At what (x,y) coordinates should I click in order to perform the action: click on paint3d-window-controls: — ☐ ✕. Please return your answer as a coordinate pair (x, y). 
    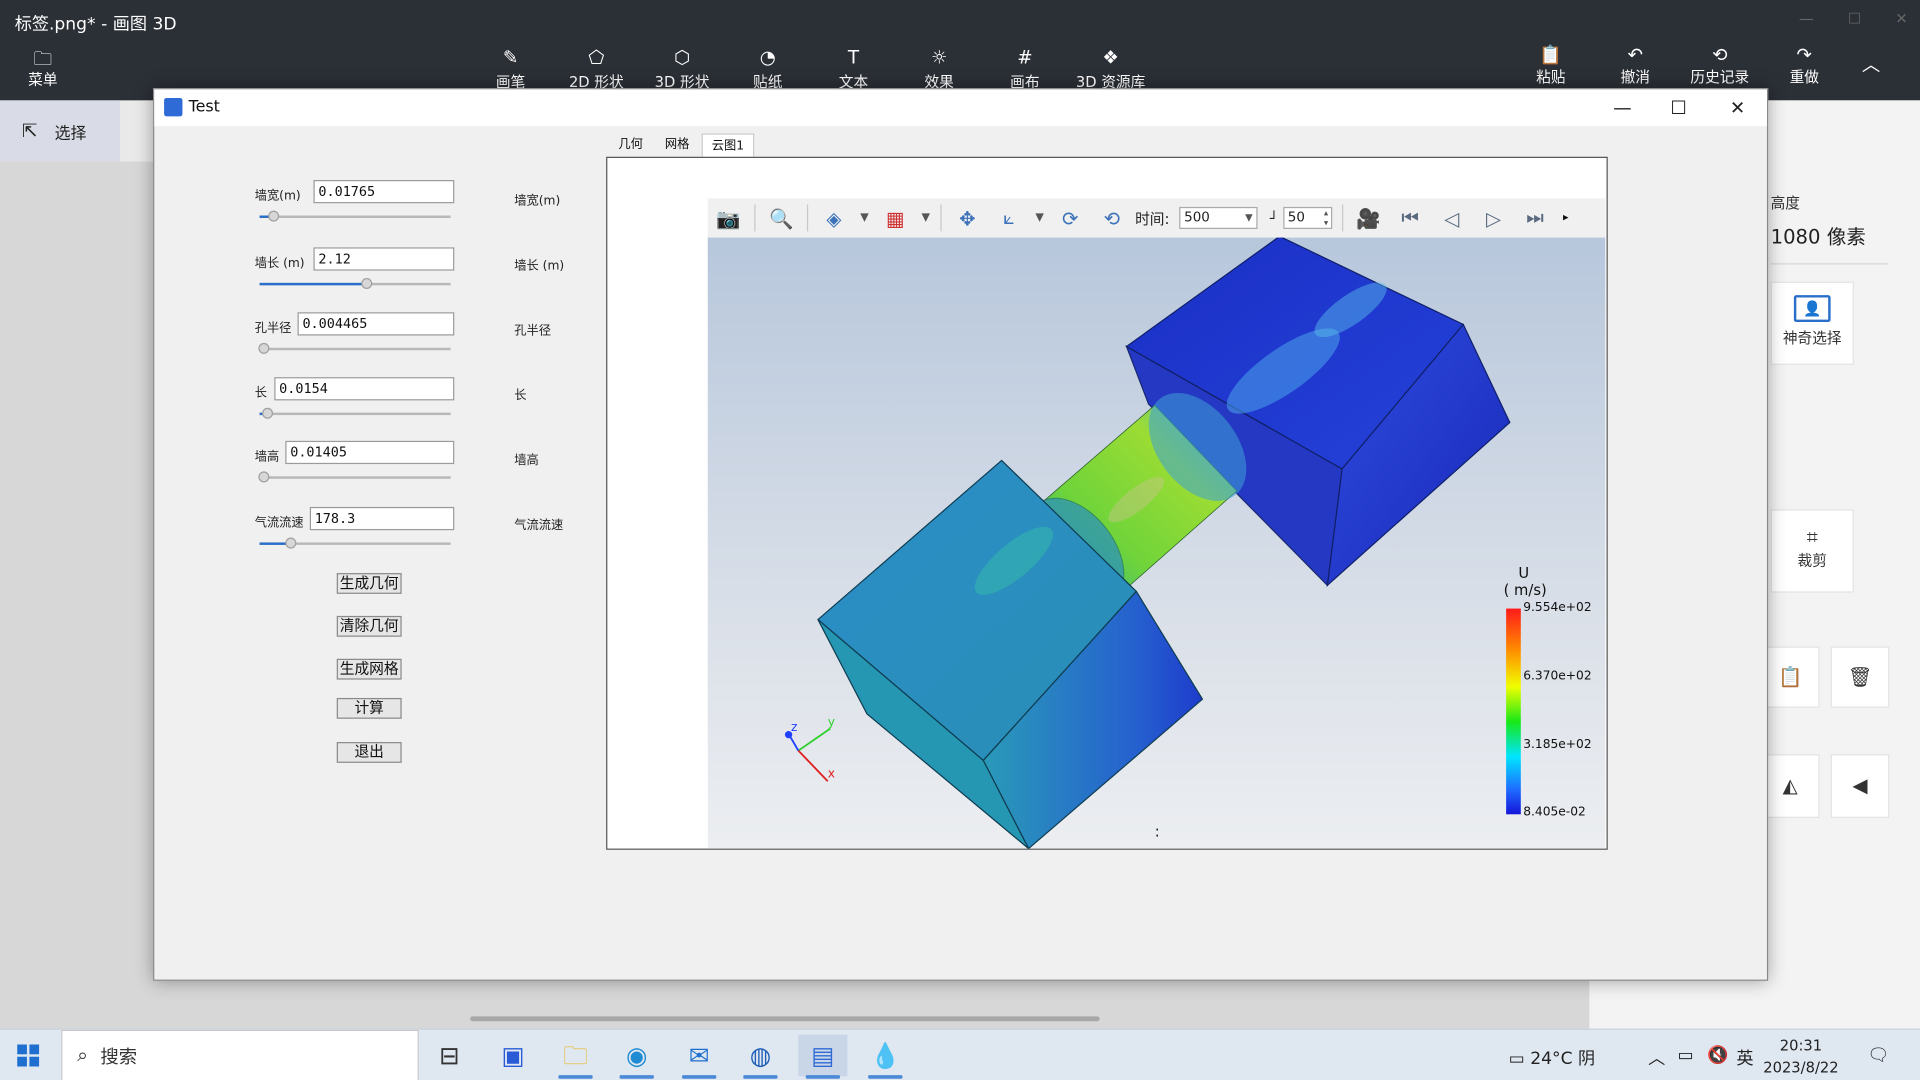
    Looking at the image, I should click on (1853, 18).